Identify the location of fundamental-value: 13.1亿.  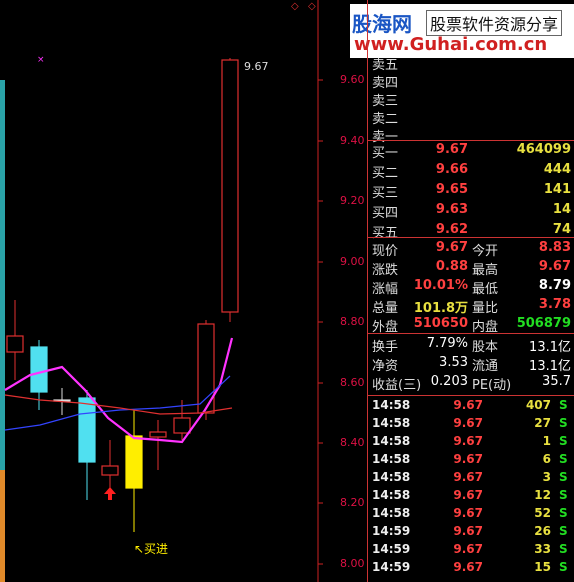
(550, 347).